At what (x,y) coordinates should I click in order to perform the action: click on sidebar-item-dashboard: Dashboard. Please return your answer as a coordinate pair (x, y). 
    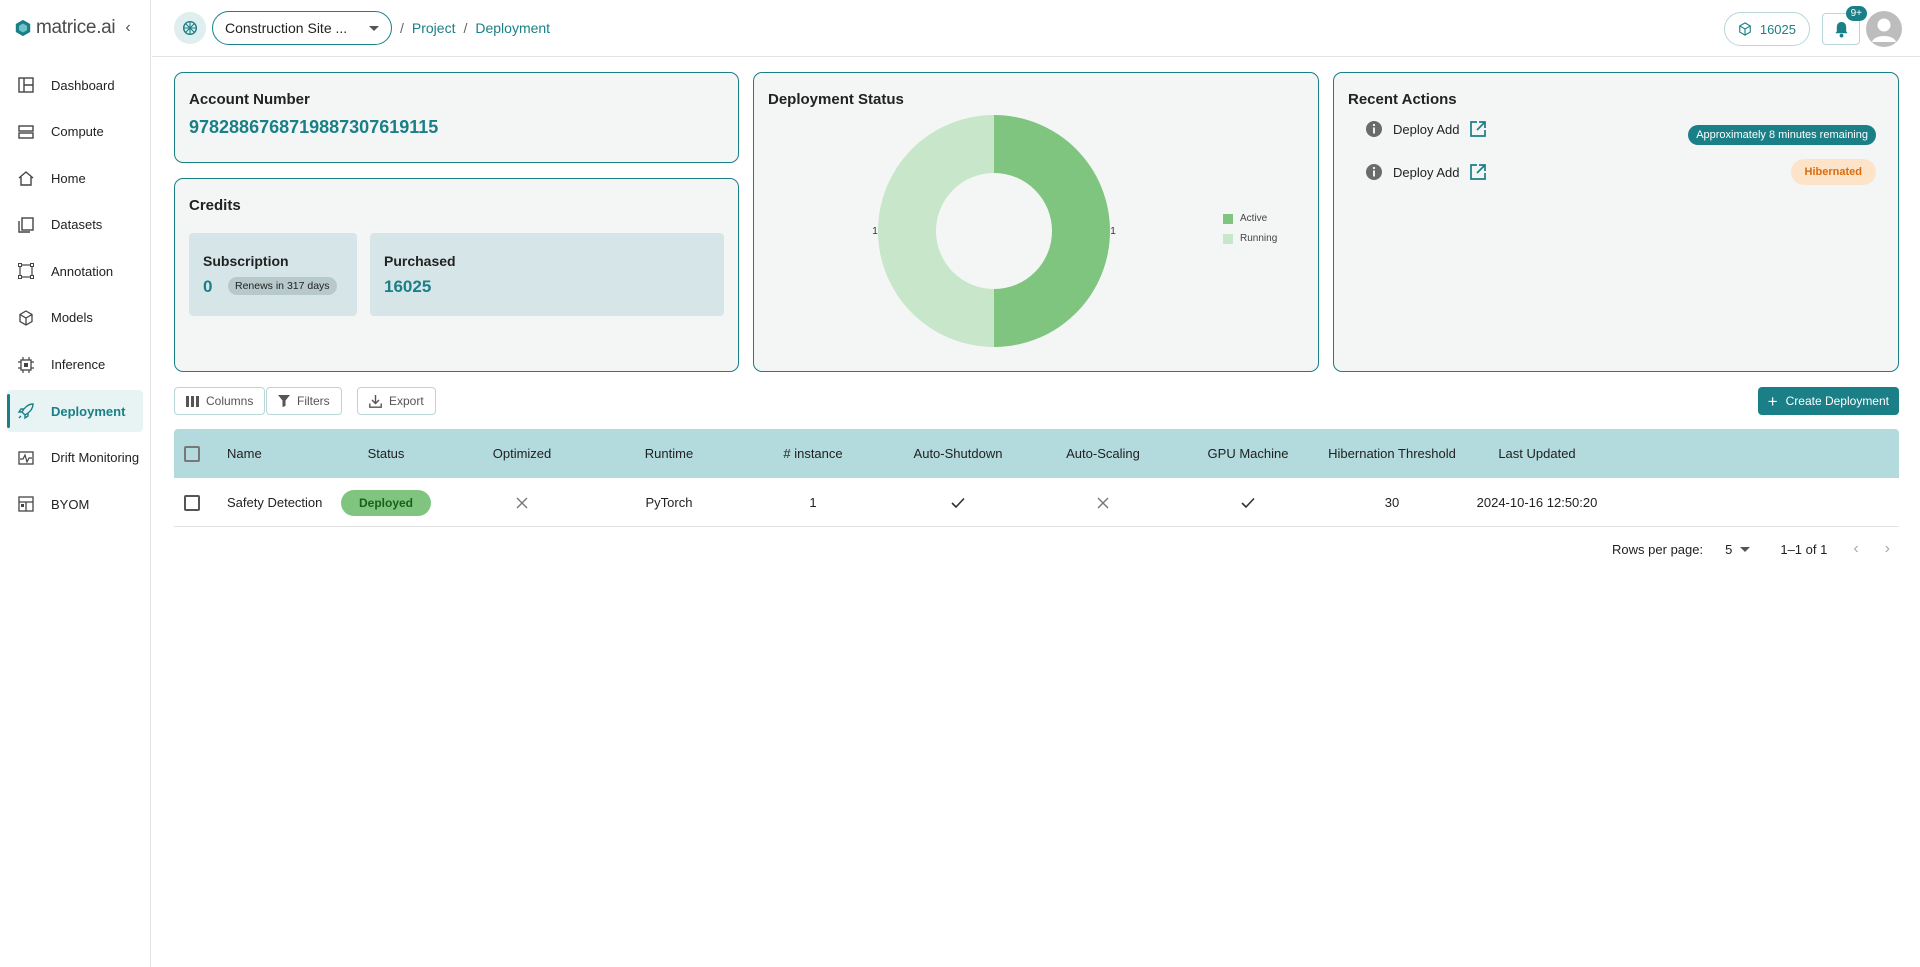
    Looking at the image, I should click on (75, 85).